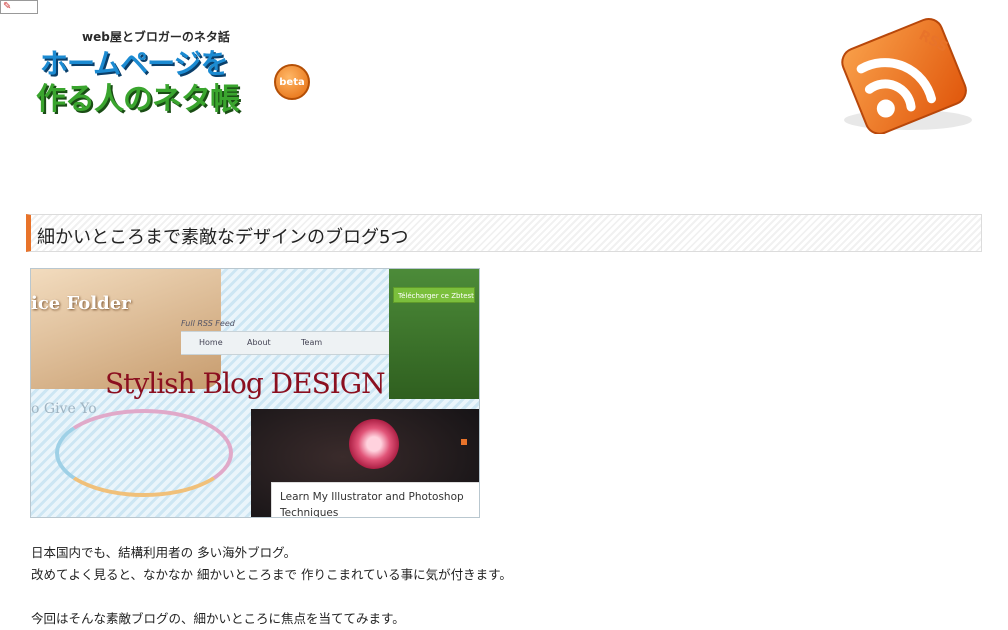 This screenshot has width=1008, height=630. I want to click on article-title: 細かいところまで素敵なデザインのブログ5つ, so click(222, 236).